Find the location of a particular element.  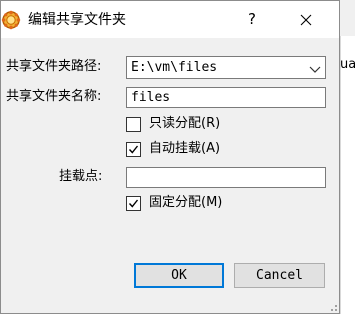

title-bar: 编辑共享文件夹 ? is located at coordinates (170, 19).